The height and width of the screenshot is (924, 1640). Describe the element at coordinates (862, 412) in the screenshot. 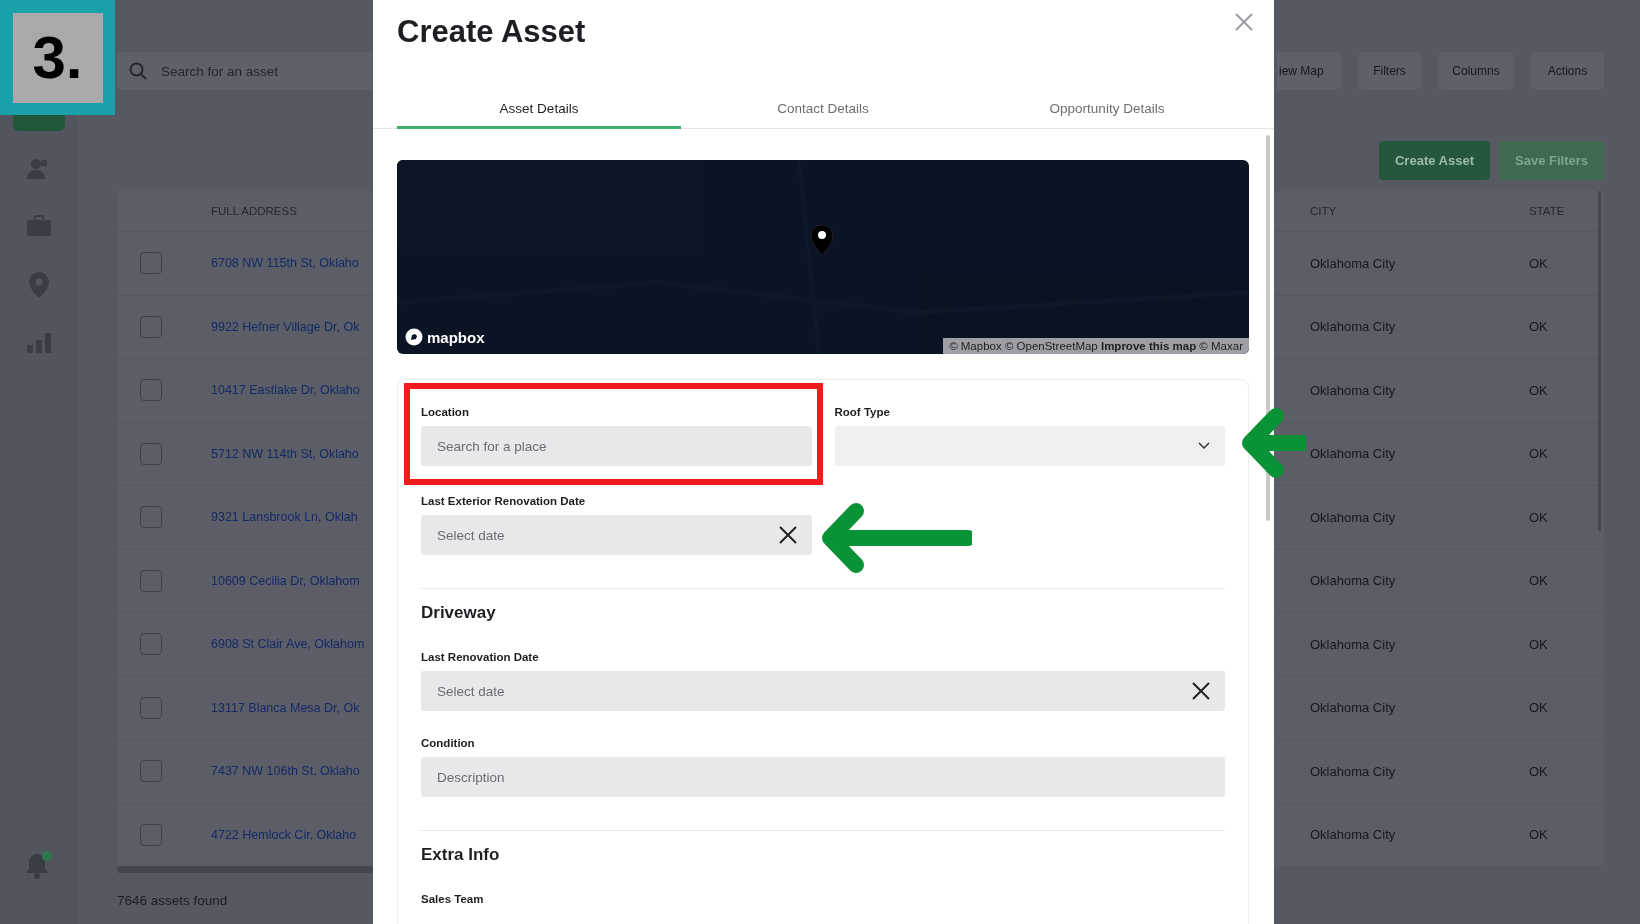

I see `field-label: Roof Type` at that location.